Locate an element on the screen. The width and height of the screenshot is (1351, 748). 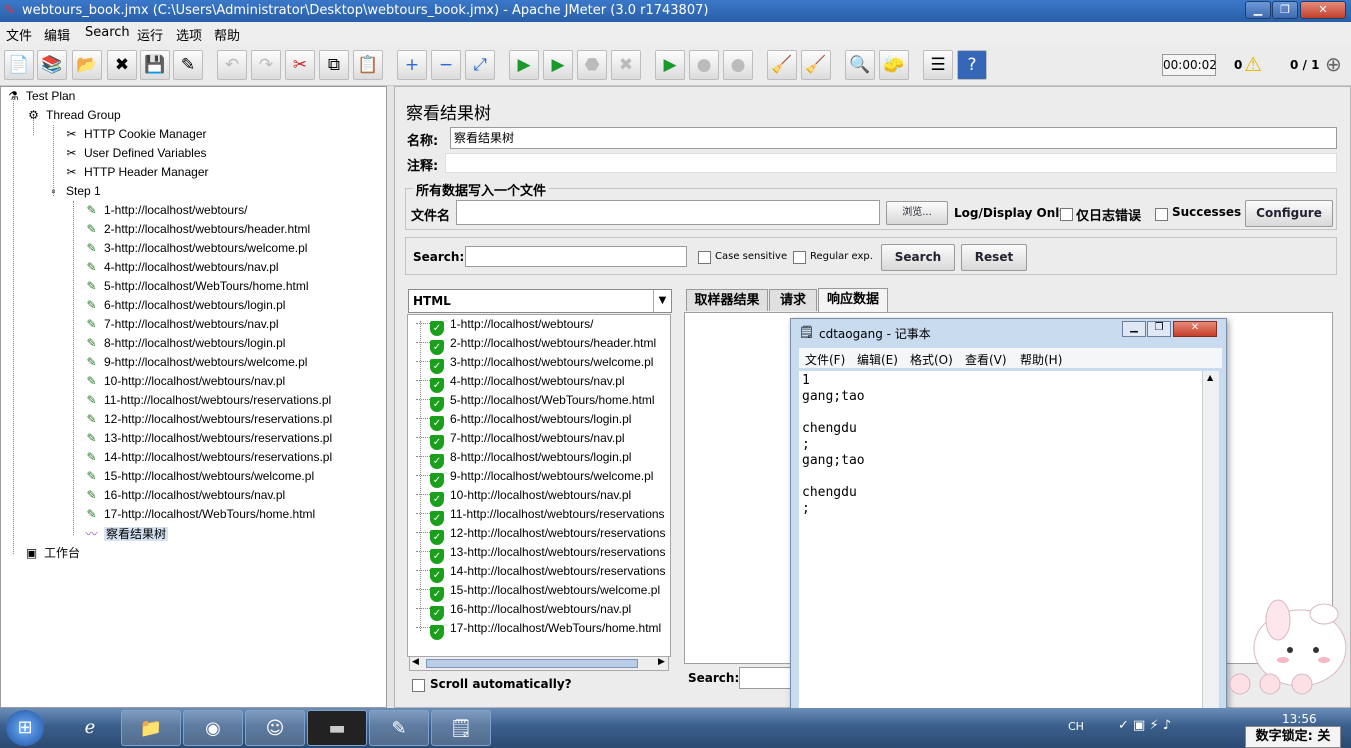
result-list-item: ✓ 5-http://localhost/WebTours/home.html is located at coordinates (535, 401).